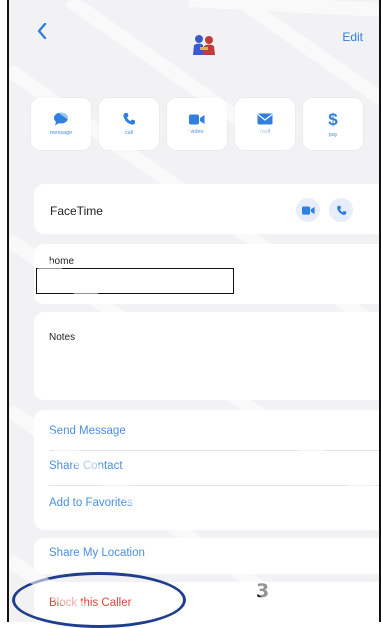 This screenshot has height=628, width=381. What do you see at coordinates (97, 553) in the screenshot?
I see `share-location-link: Share My Location` at bounding box center [97, 553].